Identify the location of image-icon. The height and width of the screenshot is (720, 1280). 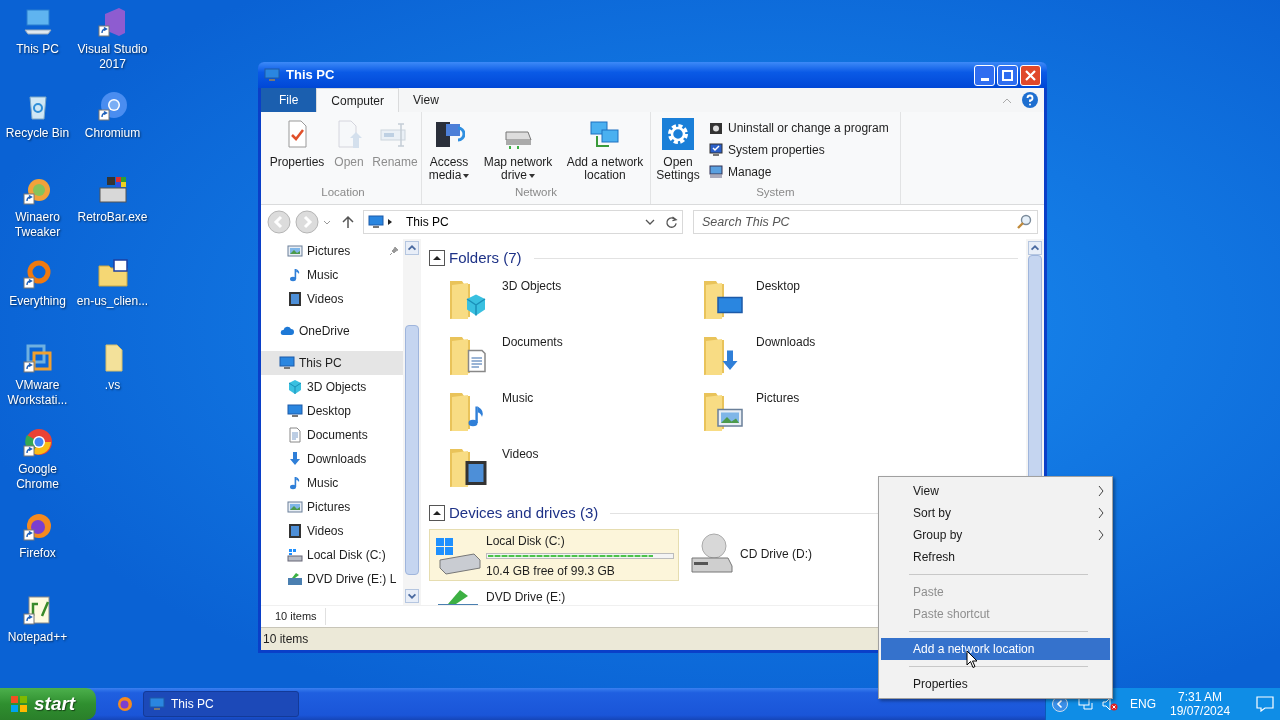
(295, 251).